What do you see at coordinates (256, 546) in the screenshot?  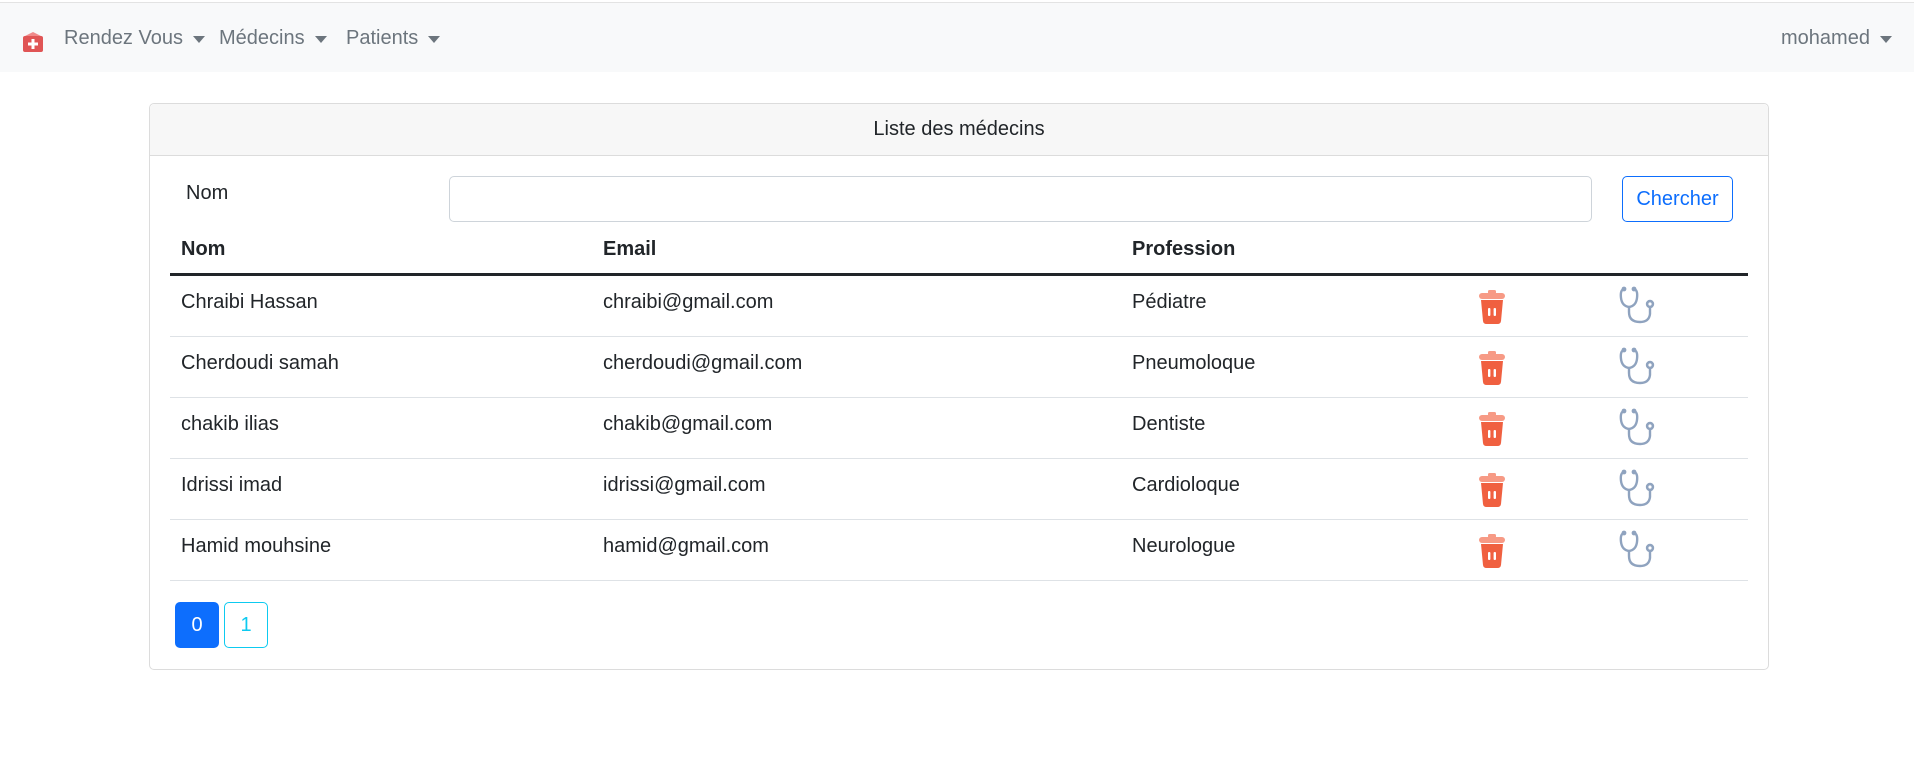 I see `cell-name: Hamid mouhsine` at bounding box center [256, 546].